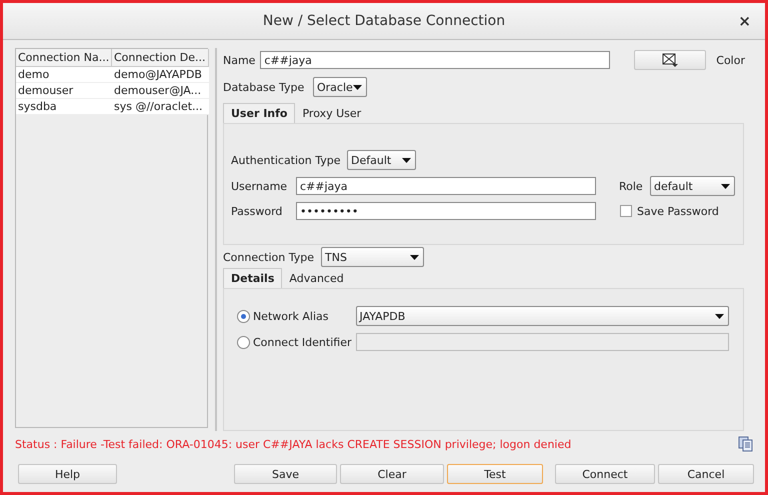 The width and height of the screenshot is (768, 495). Describe the element at coordinates (239, 60) in the screenshot. I see `name-label: Name` at that location.